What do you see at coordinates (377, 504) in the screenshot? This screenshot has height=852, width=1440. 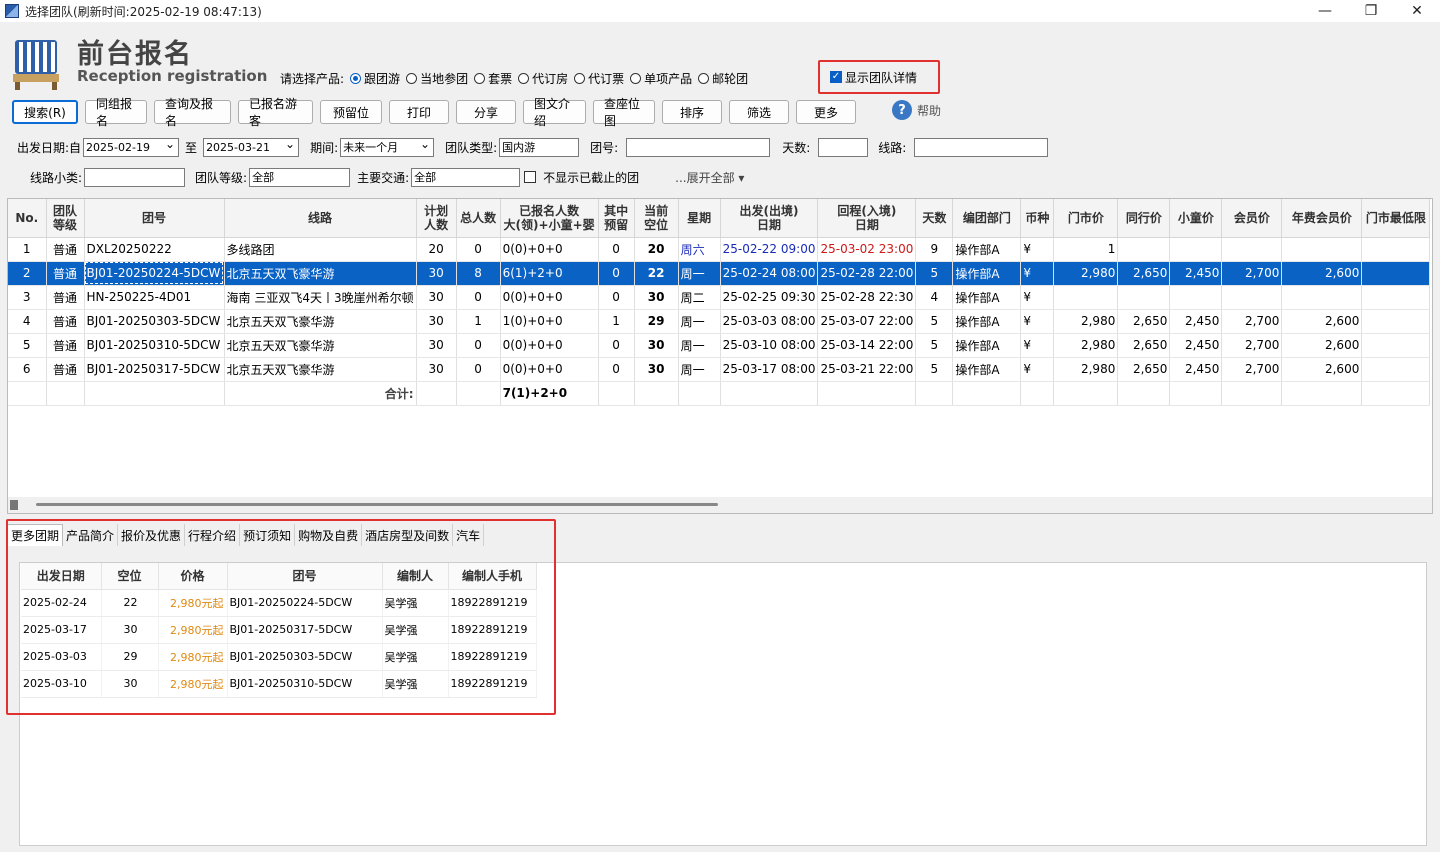 I see `scroll-thumb` at bounding box center [377, 504].